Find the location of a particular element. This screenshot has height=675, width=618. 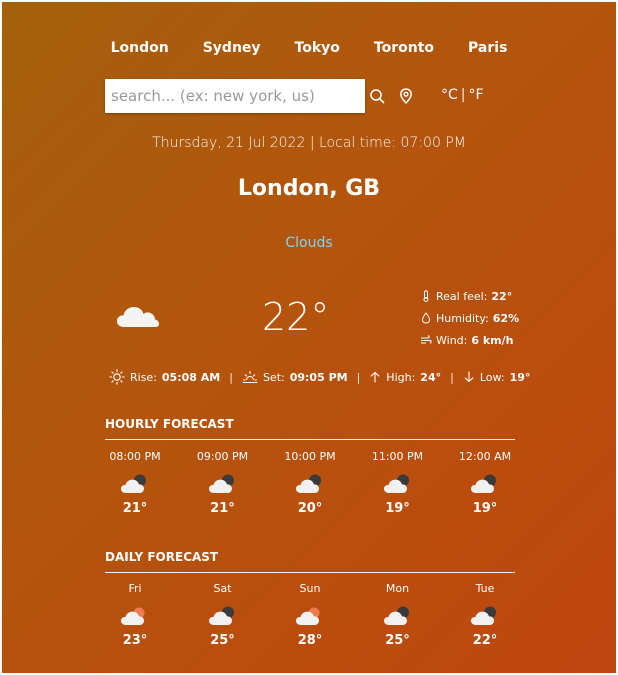

search-icon is located at coordinates (377, 96).